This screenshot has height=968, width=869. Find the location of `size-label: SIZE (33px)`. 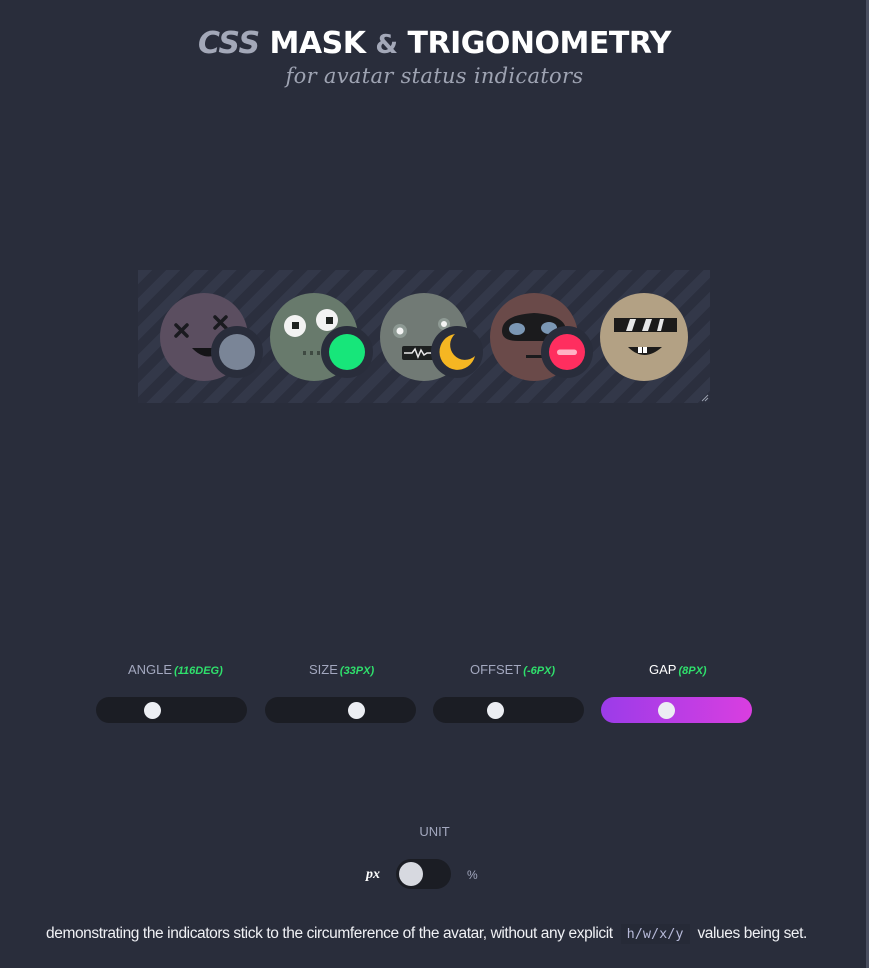

size-label: SIZE (33px) is located at coordinates (341, 669).